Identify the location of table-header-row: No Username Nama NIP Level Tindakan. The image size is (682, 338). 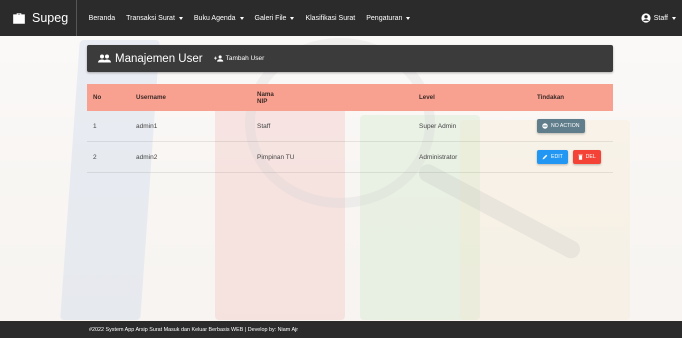
(350, 97).